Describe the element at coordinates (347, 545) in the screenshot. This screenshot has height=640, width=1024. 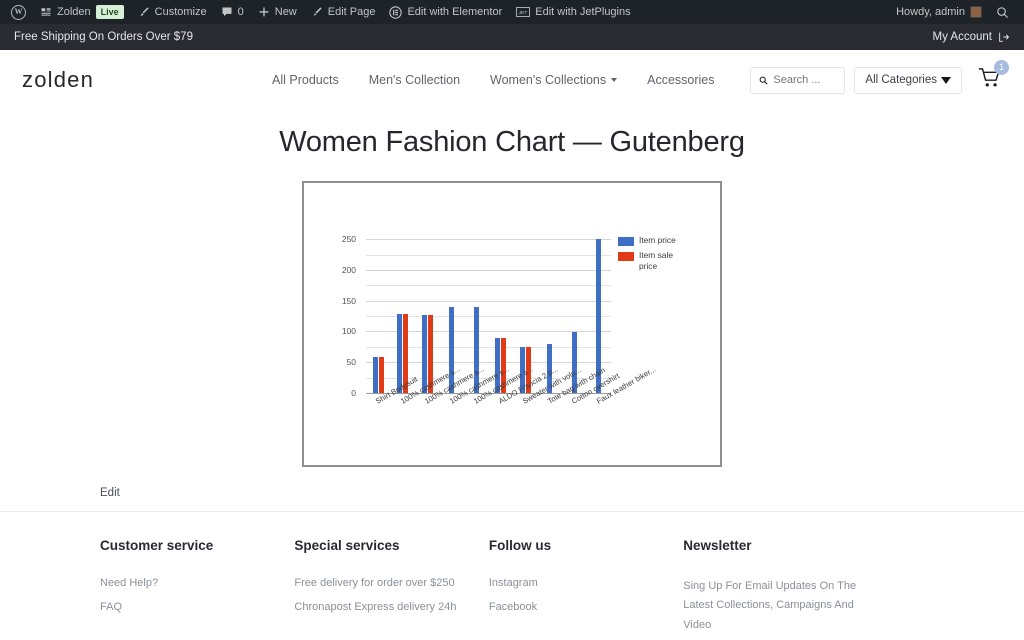
I see `footer-column-title: Special services` at that location.